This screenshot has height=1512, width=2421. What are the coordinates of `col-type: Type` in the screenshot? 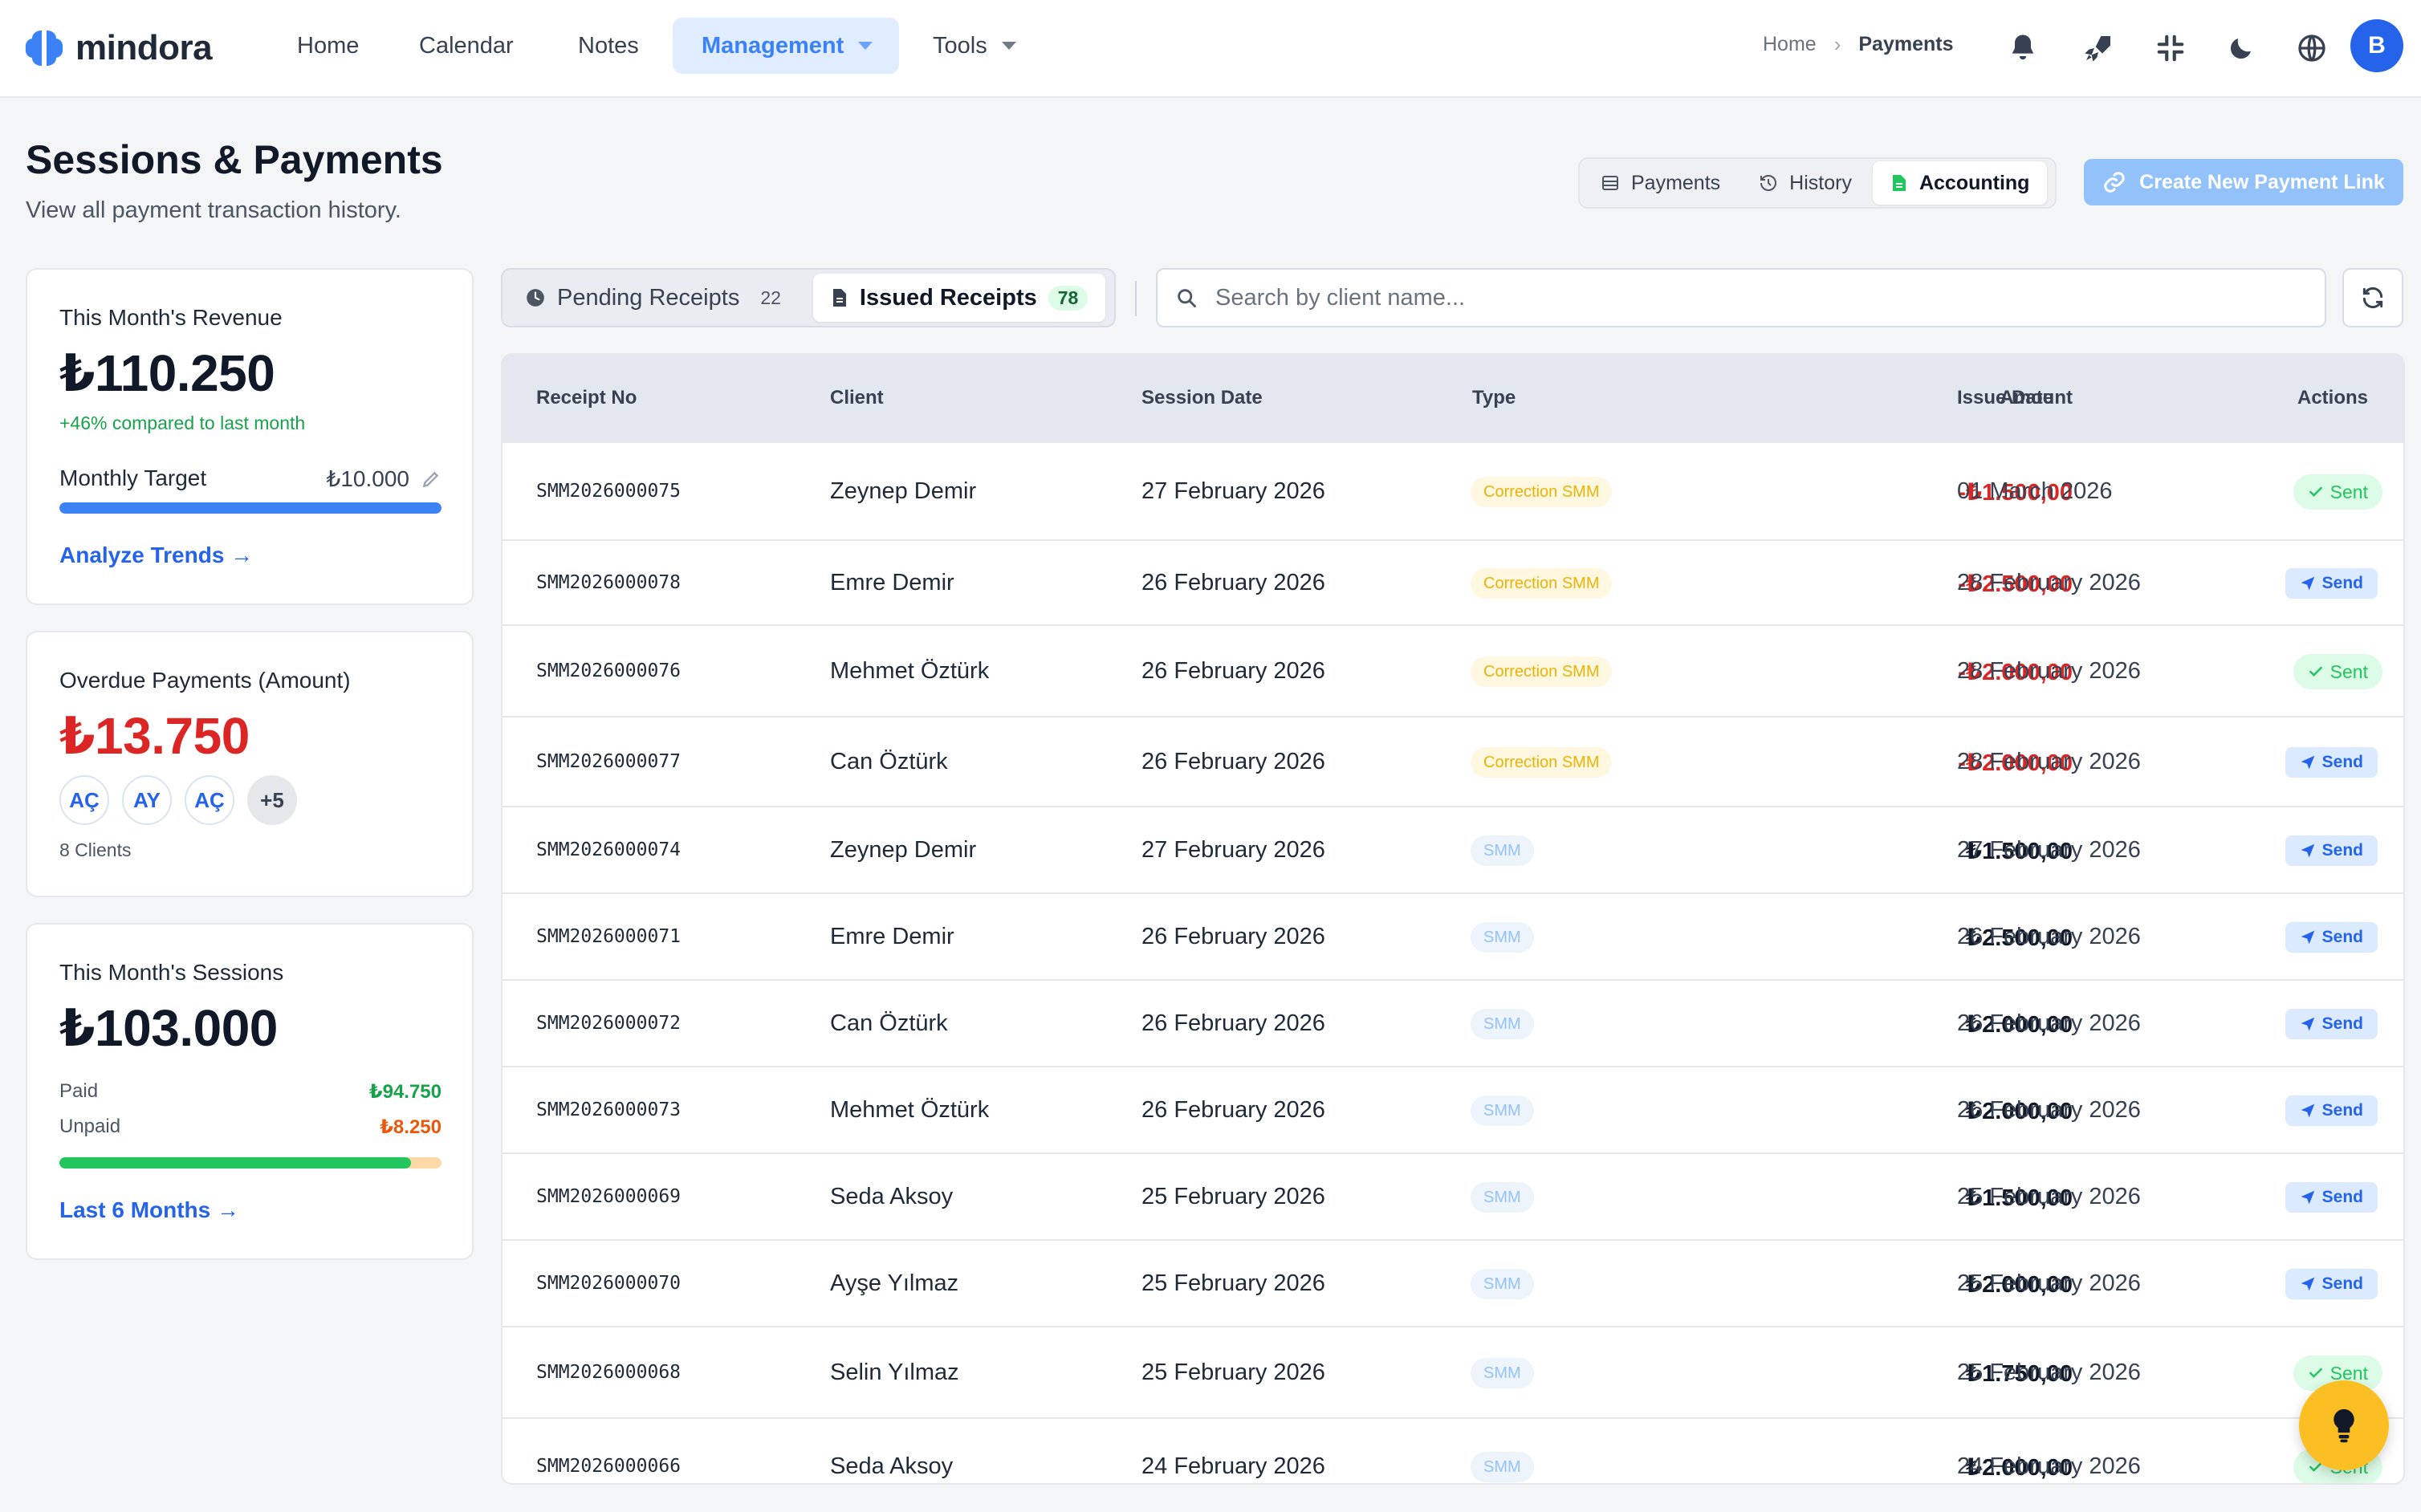 It's located at (1494, 398).